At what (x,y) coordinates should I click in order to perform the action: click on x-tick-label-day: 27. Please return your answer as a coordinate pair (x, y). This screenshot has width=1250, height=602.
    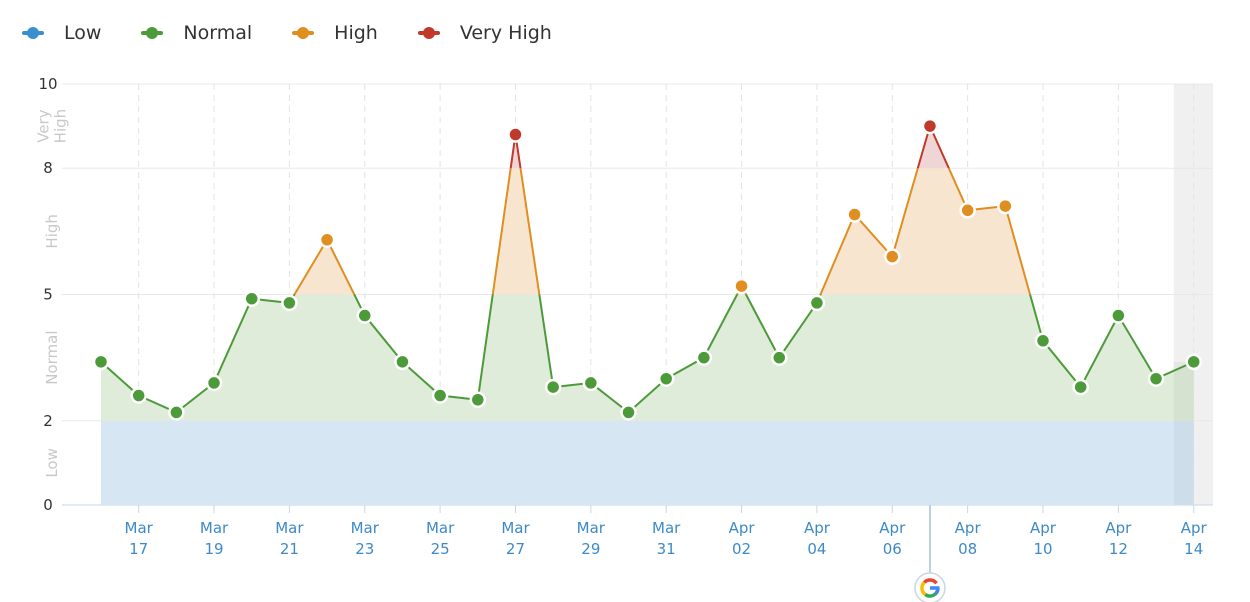
    Looking at the image, I should click on (515, 549).